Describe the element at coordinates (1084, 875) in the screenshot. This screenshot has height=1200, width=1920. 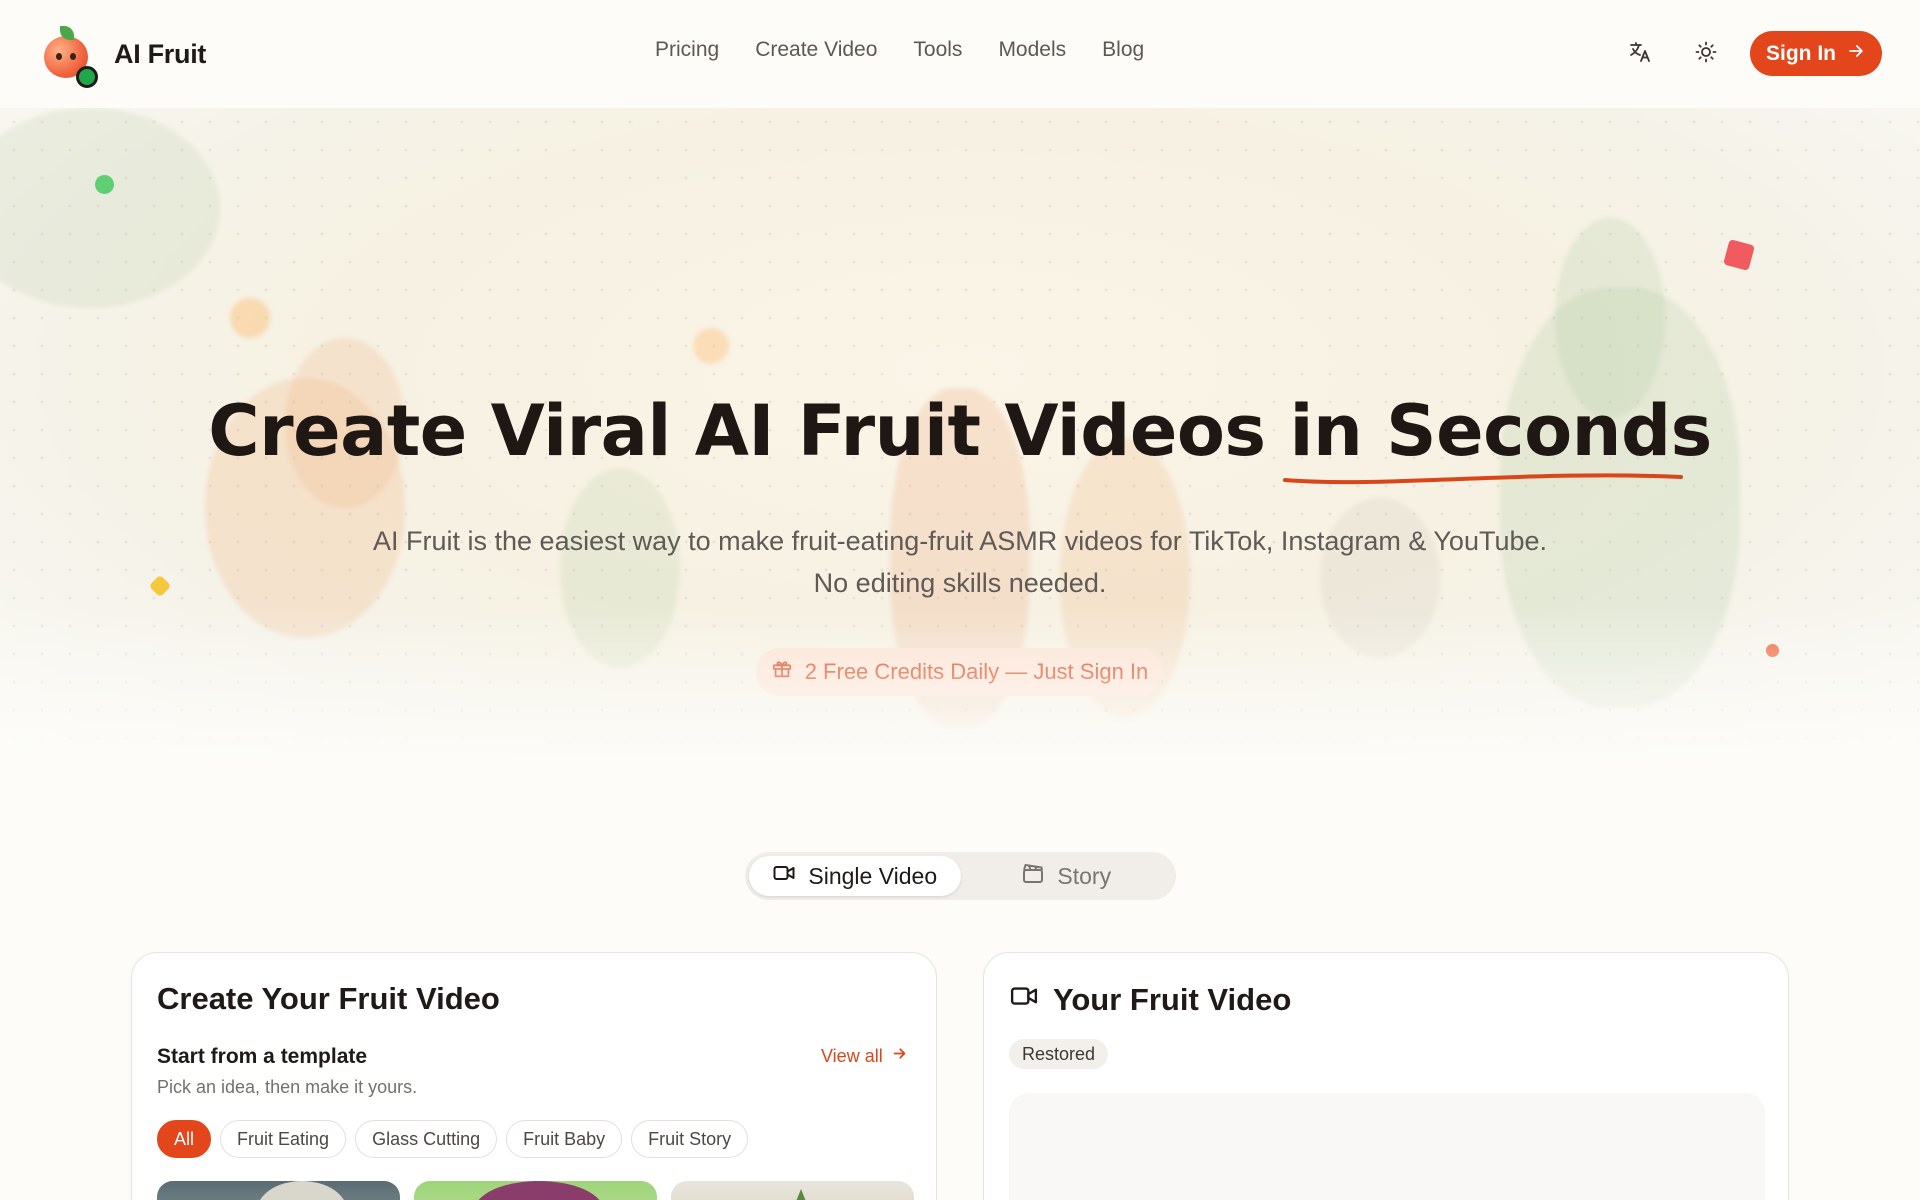
I see `tab-story-label: Story` at that location.